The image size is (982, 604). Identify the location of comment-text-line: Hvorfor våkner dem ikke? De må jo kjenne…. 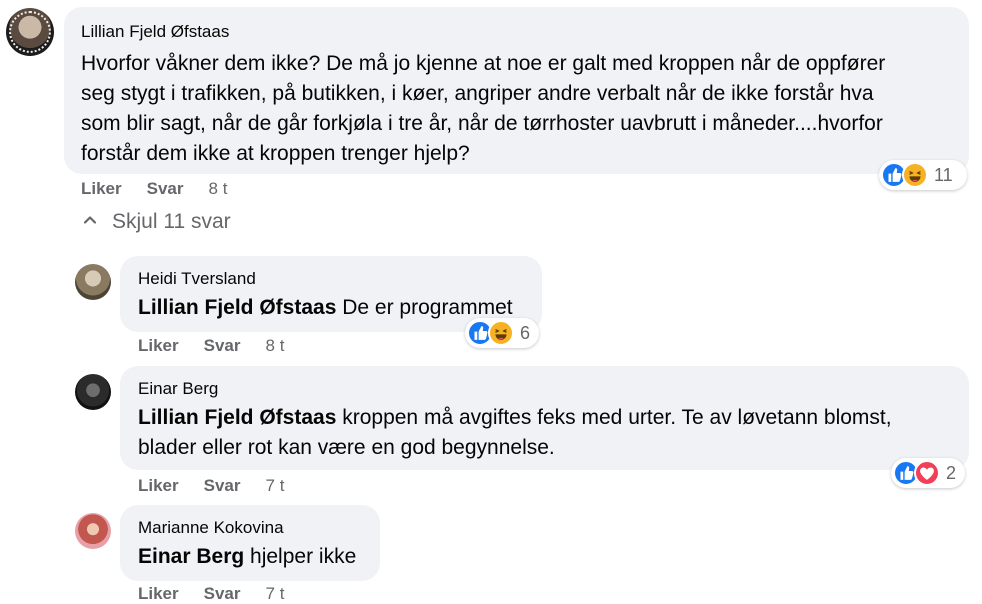
(483, 63).